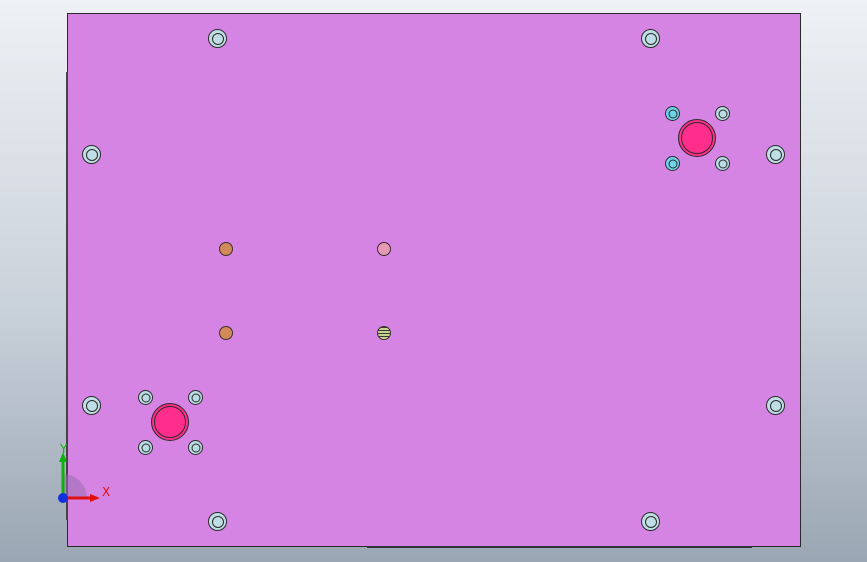 The height and width of the screenshot is (562, 867). I want to click on threaded-hole, so click(384, 333).